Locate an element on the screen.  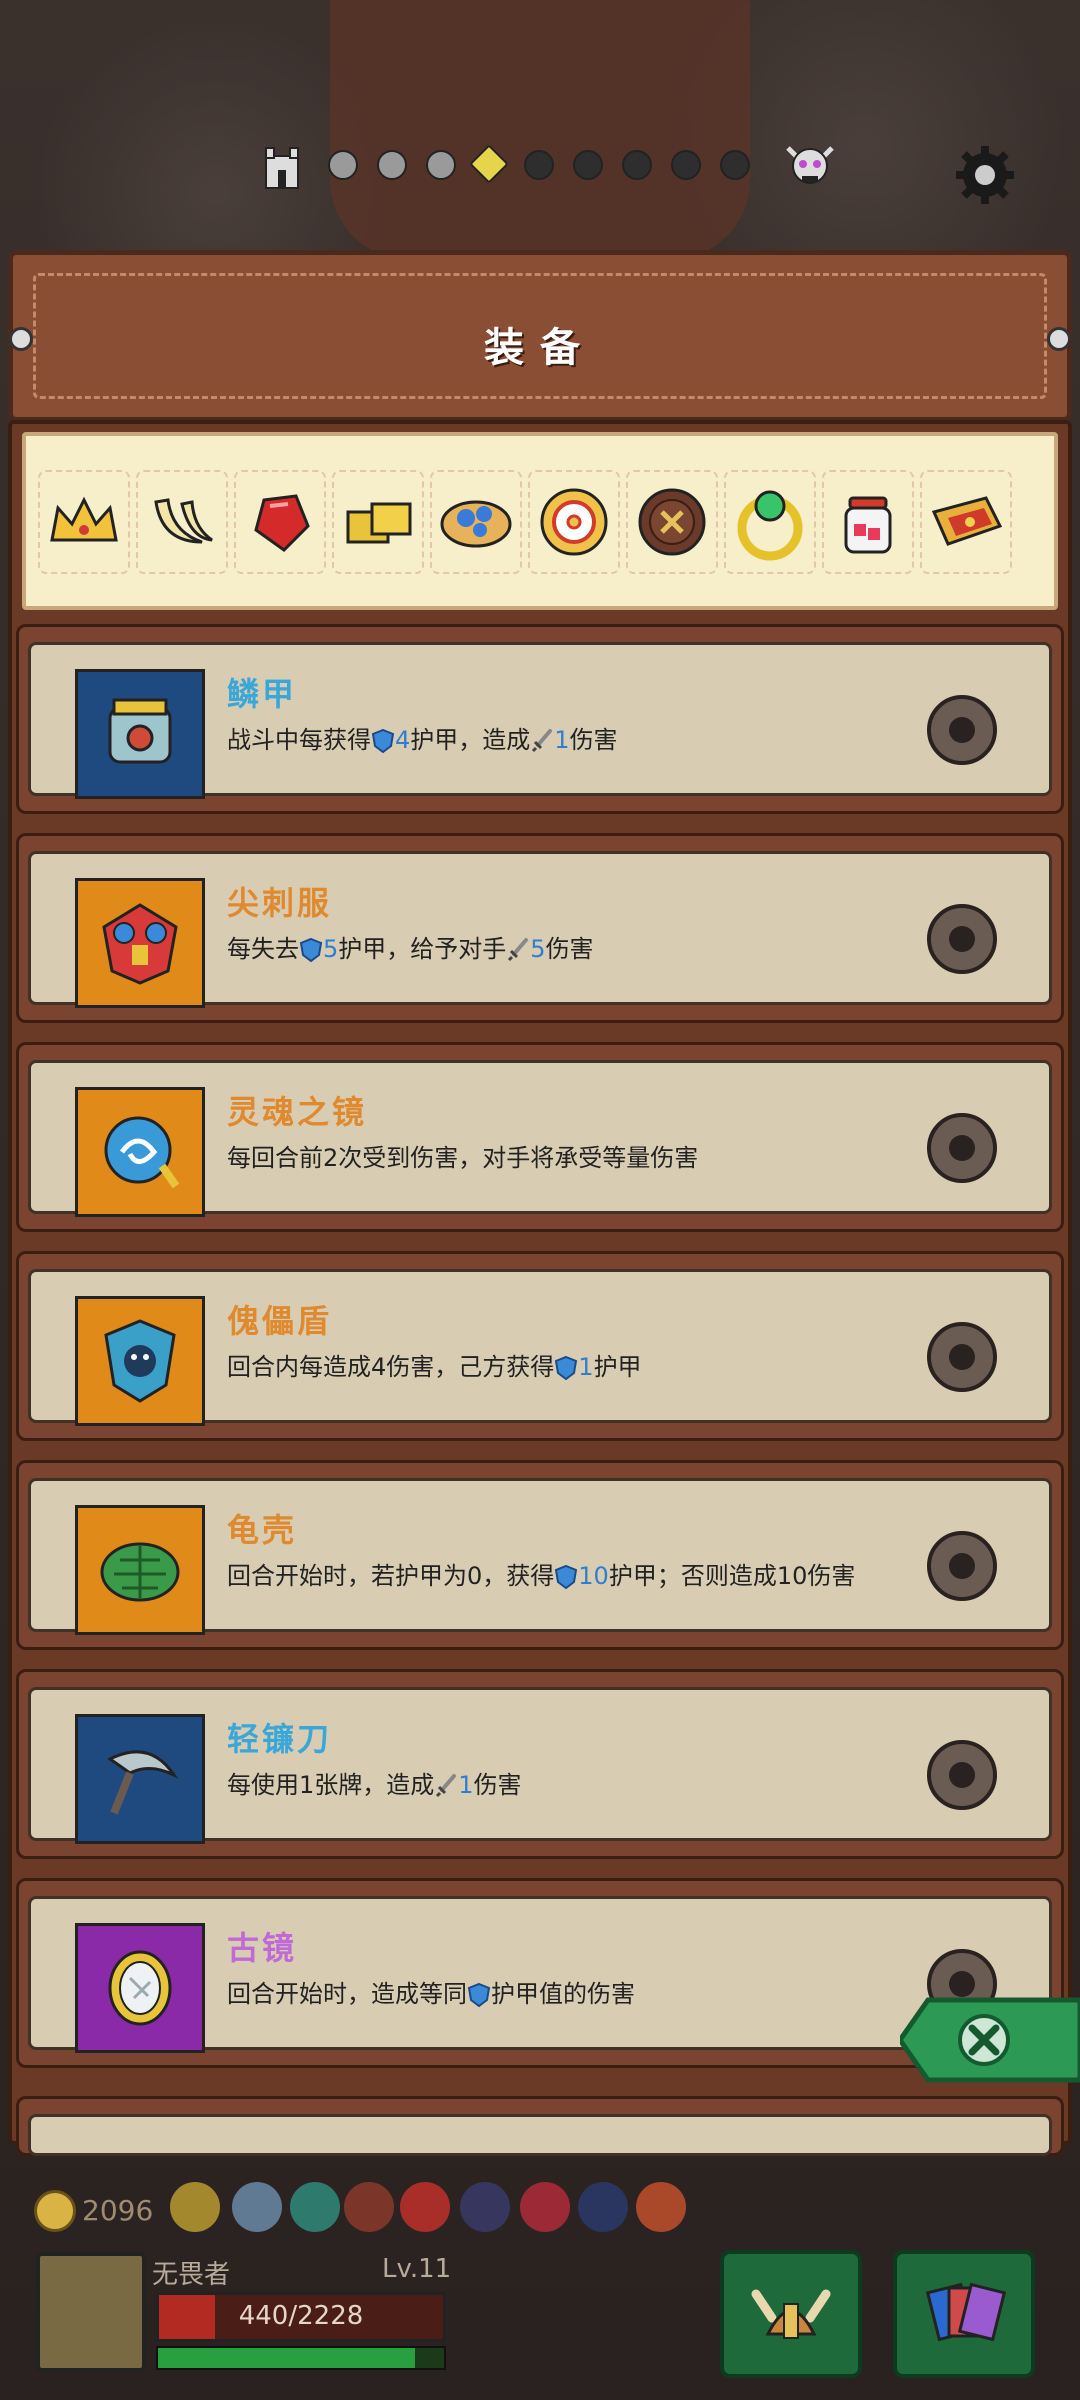
equipment-card: 鳞甲战斗中每获得 4护甲，造成 1伤害 is located at coordinates (540, 719).